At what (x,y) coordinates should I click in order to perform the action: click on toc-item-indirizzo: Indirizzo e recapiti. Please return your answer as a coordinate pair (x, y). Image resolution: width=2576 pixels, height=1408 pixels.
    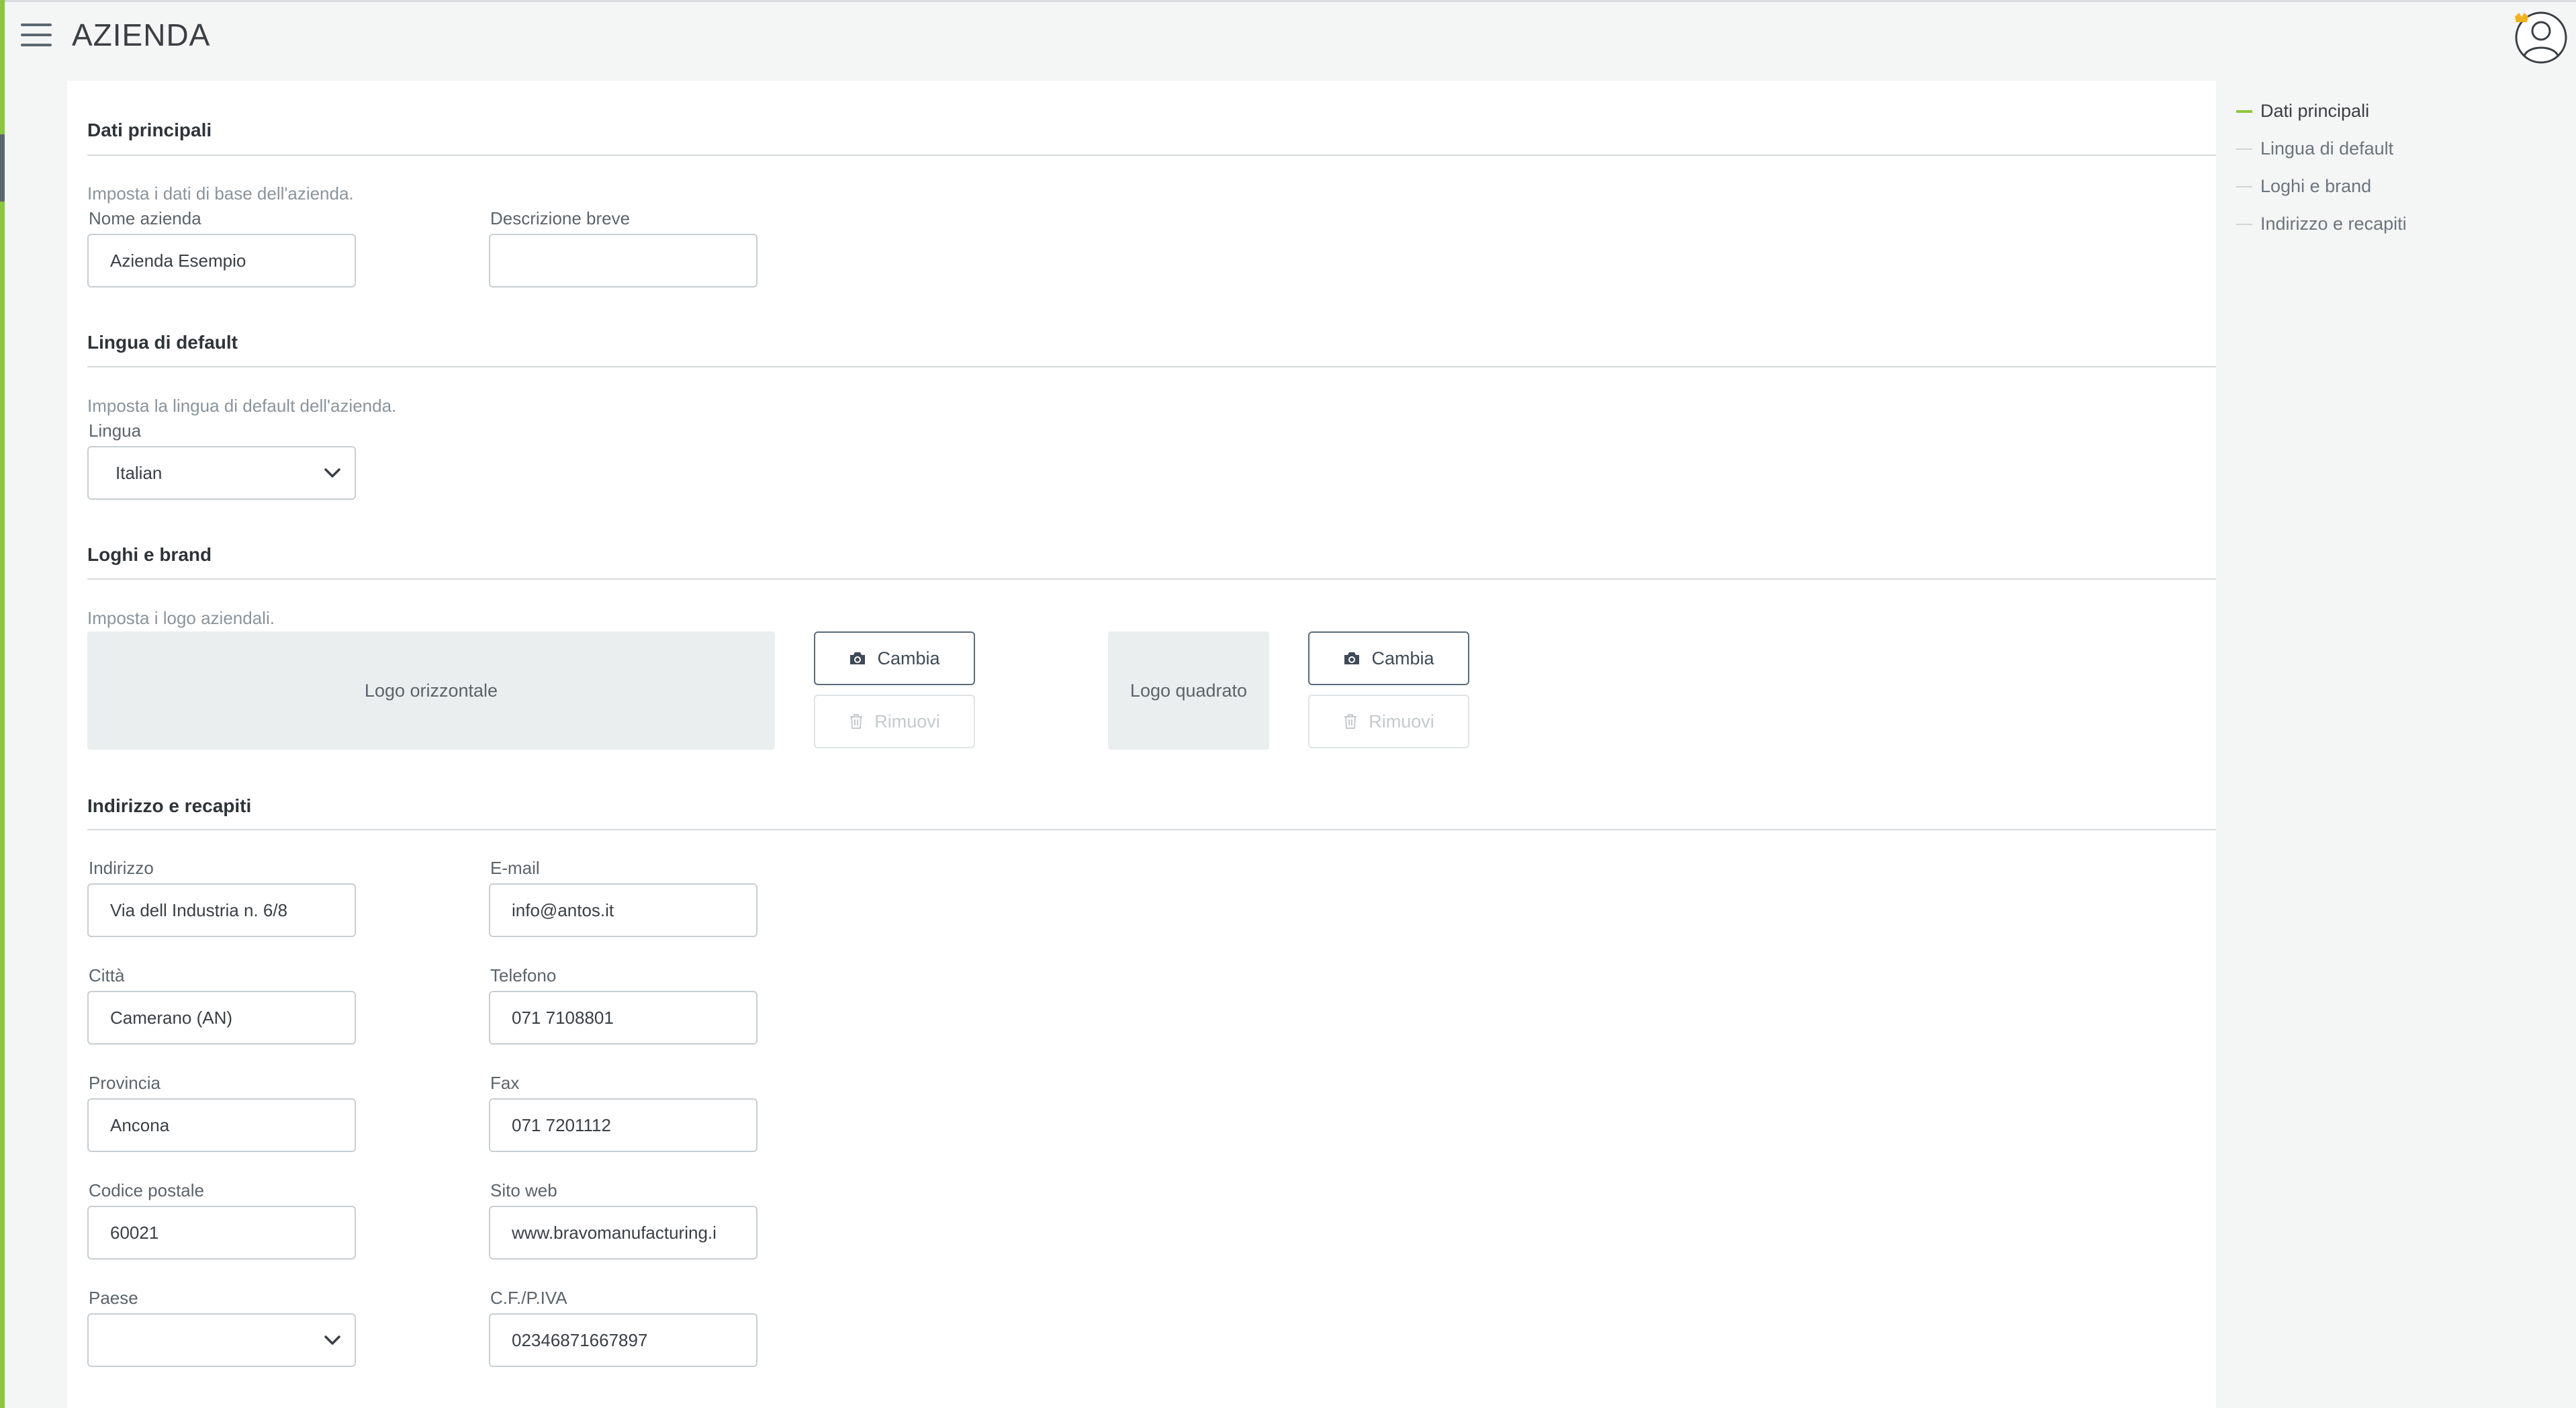
    Looking at the image, I should click on (2321, 224).